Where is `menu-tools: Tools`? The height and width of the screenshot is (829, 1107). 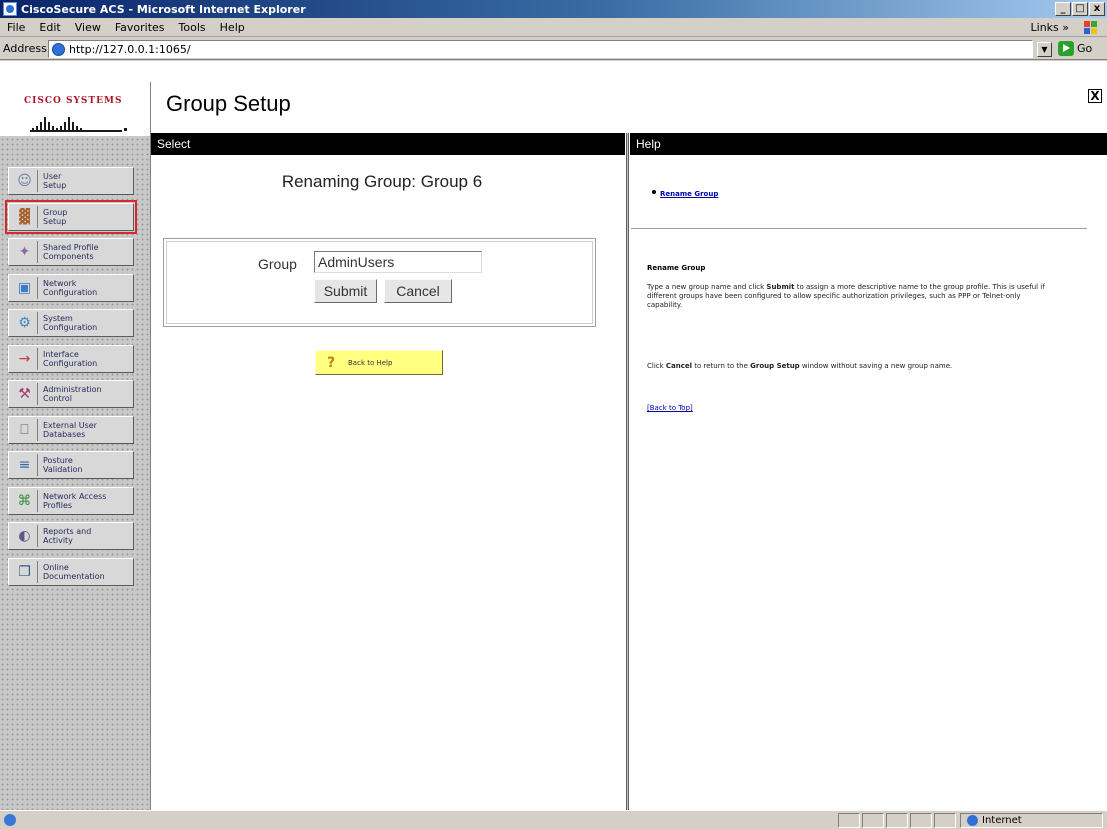
menu-tools: Tools is located at coordinates (192, 27).